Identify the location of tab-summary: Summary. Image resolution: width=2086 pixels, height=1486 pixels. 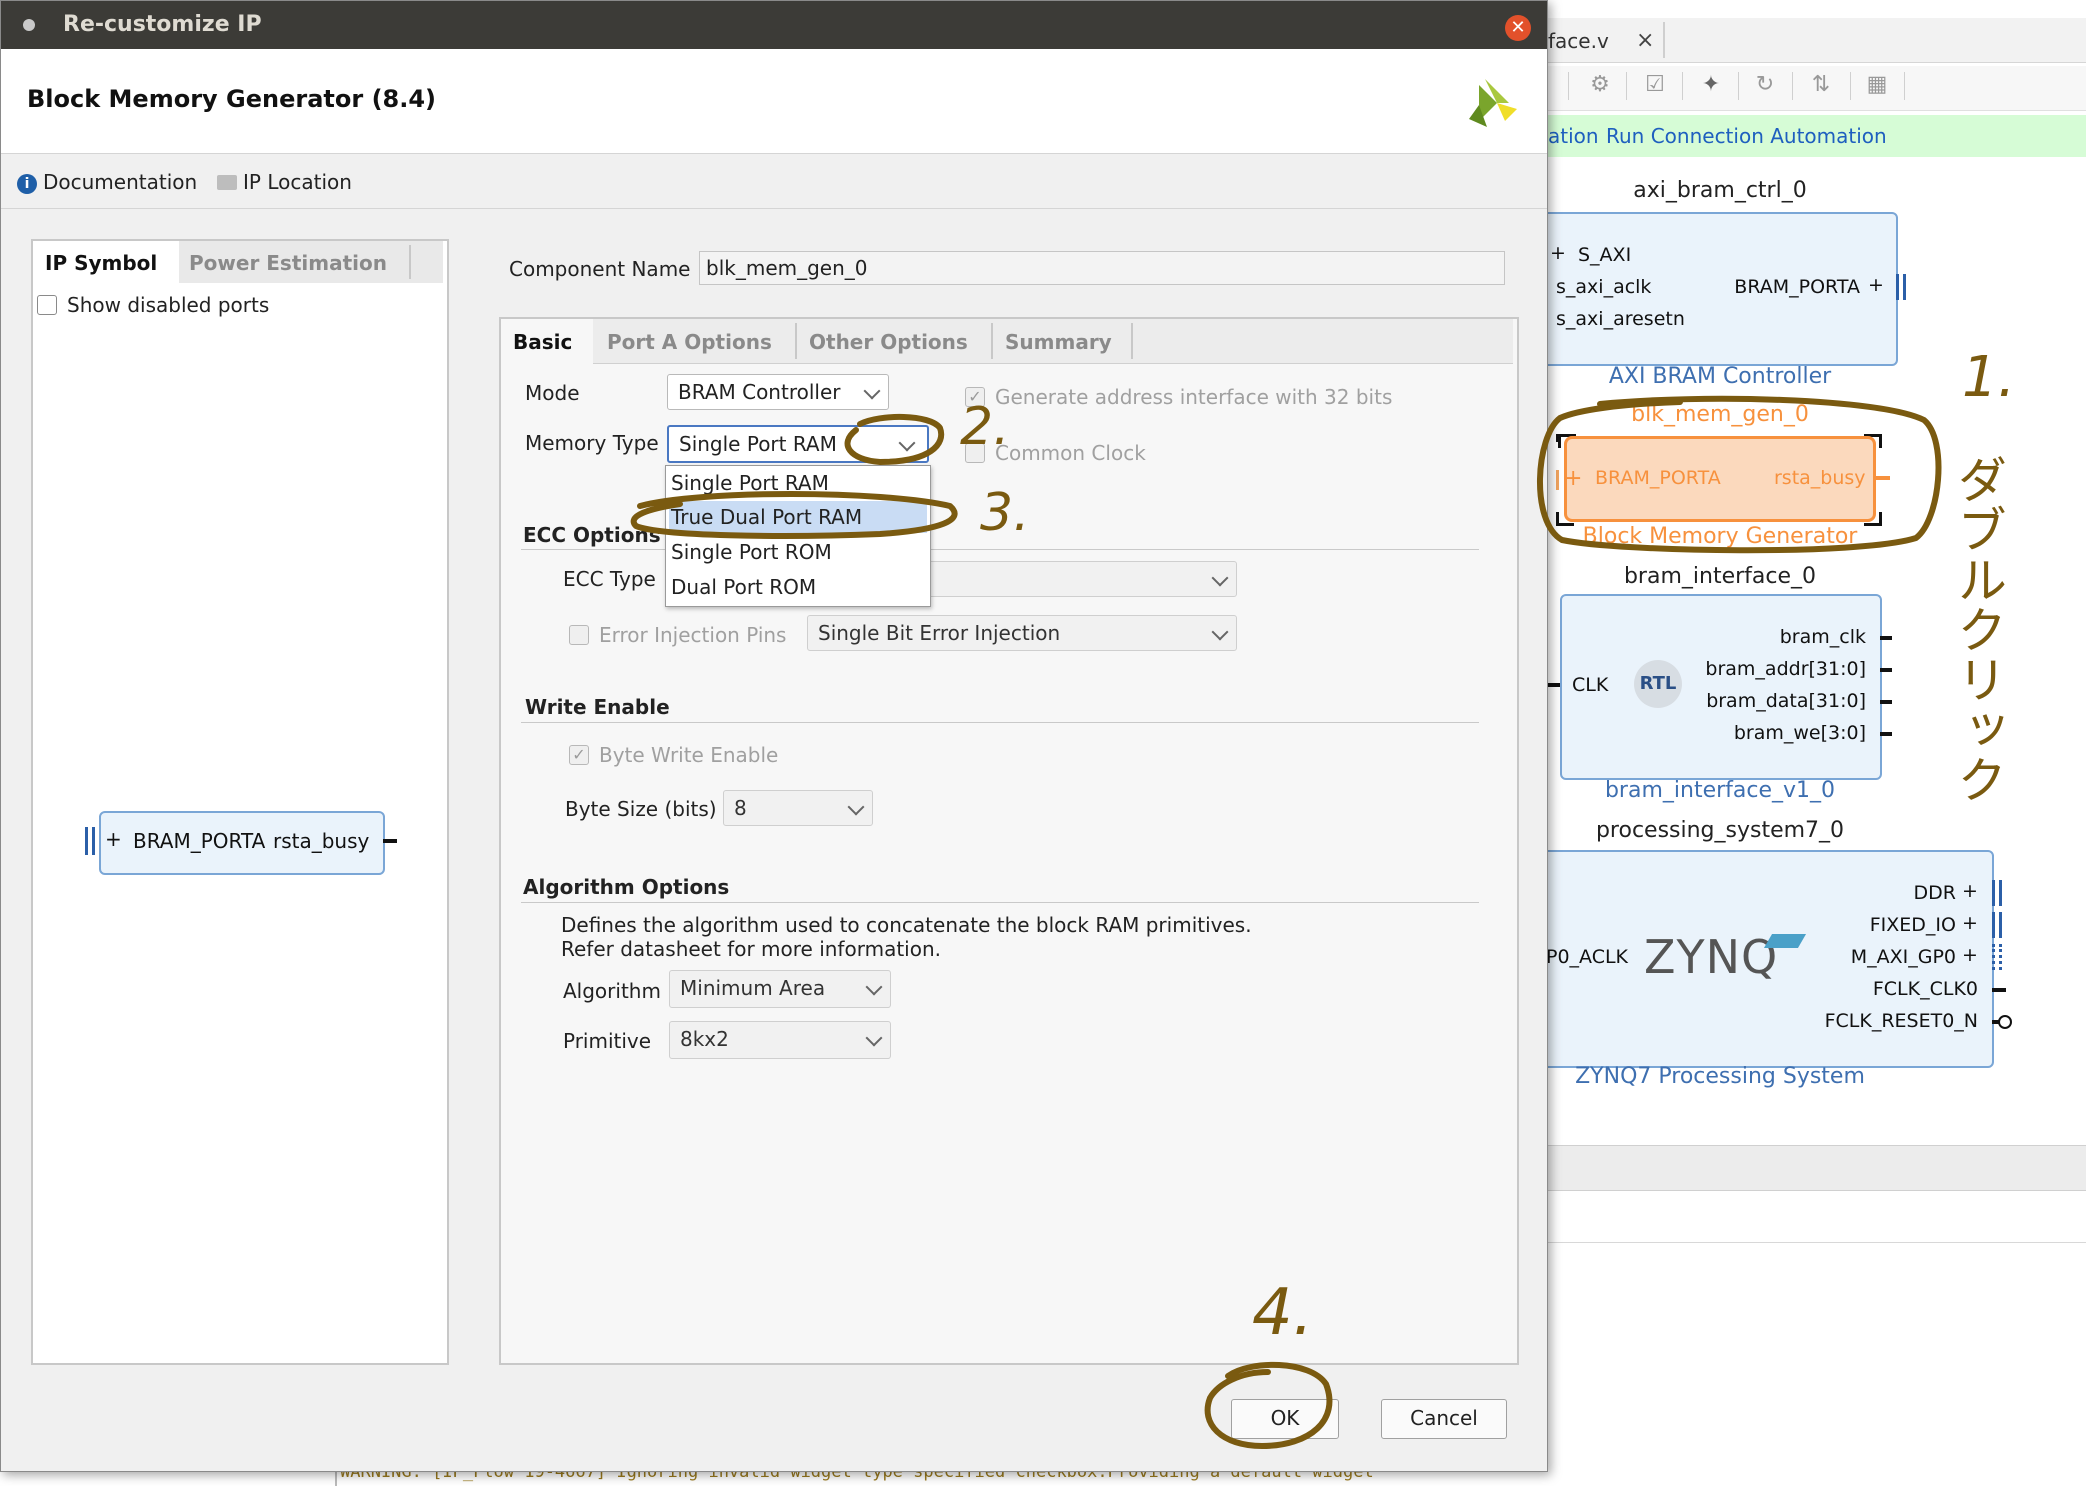
(1058, 342).